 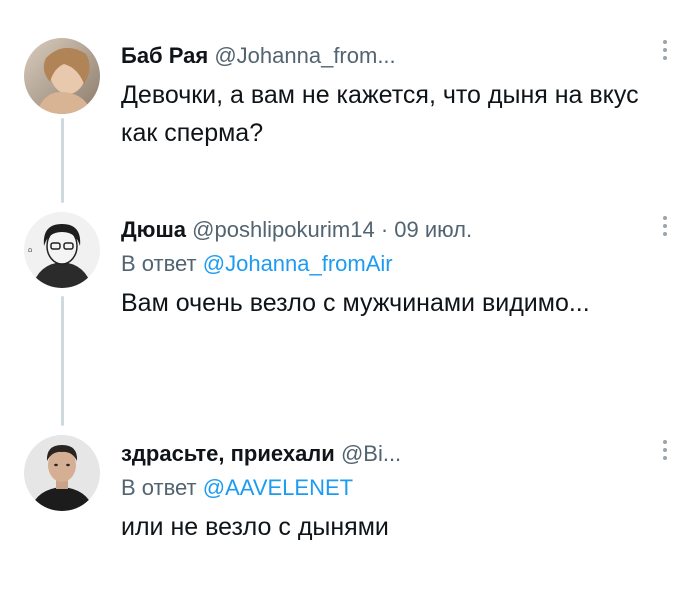 I want to click on tweet-header: Дюша @poshlipokurim14 · 09 июл., so click(x=380, y=230).